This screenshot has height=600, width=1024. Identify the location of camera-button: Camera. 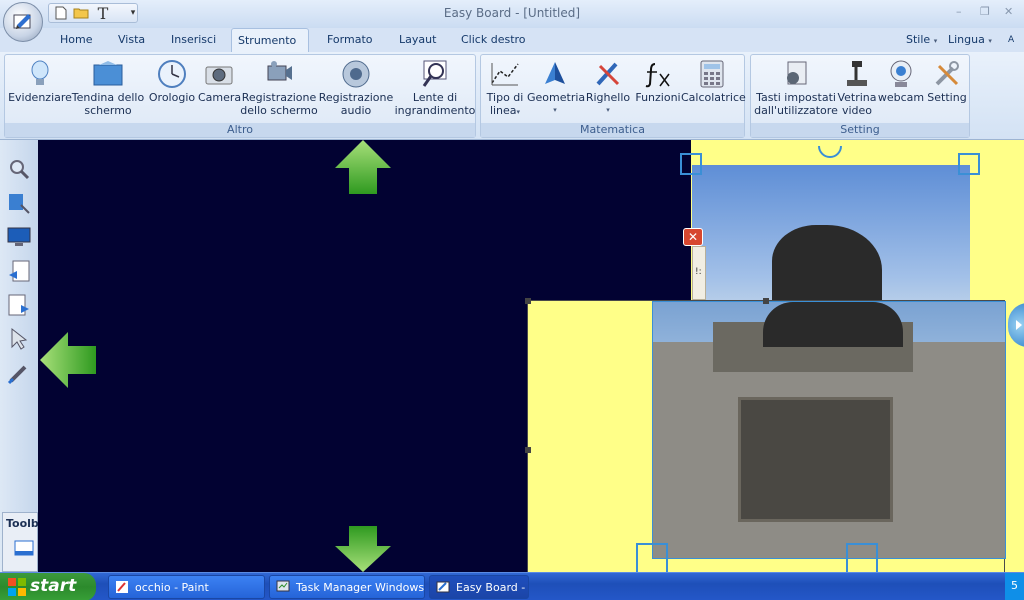
(219, 81).